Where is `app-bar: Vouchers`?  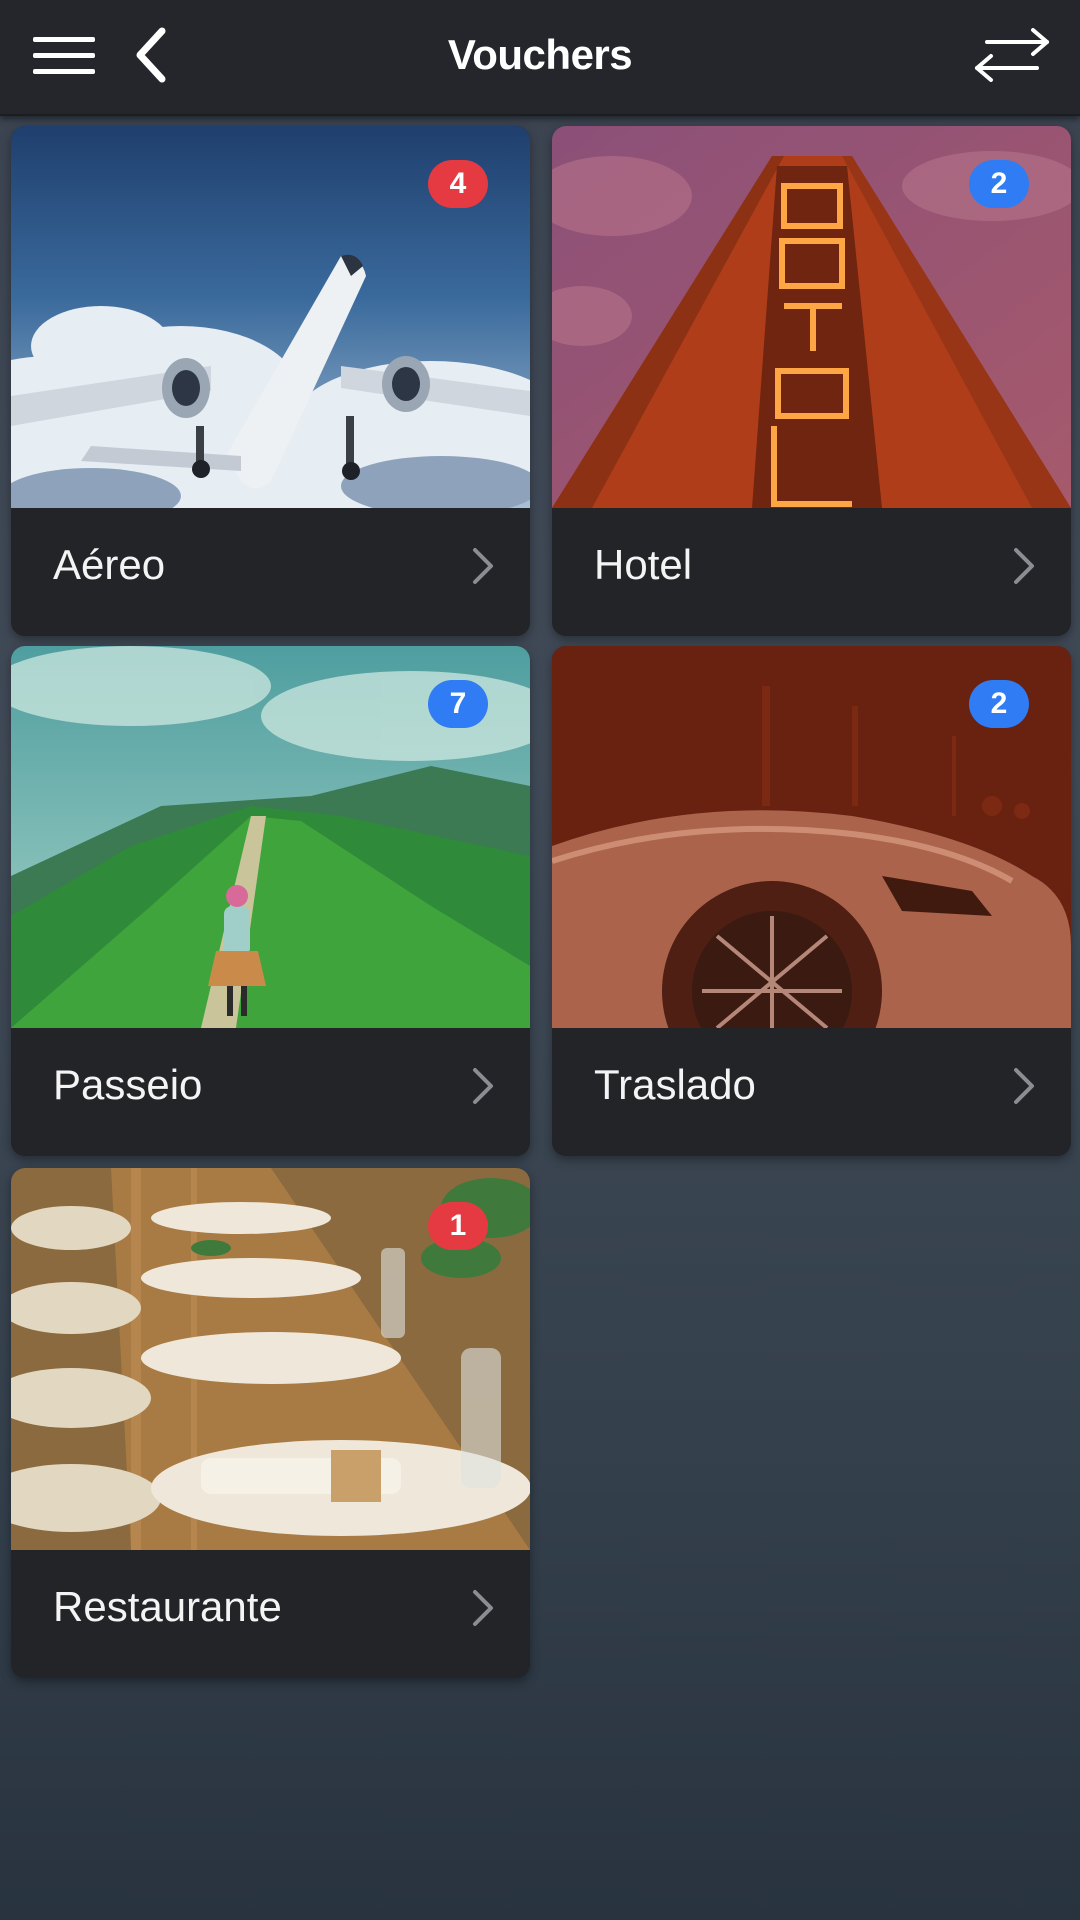 app-bar: Vouchers is located at coordinates (540, 58).